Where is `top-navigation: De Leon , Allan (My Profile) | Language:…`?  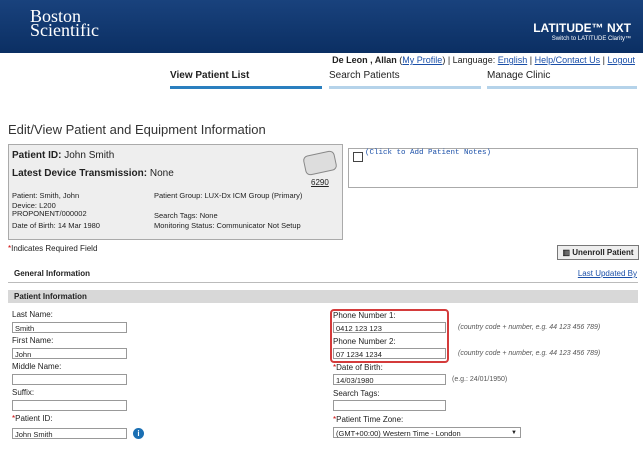
top-navigation: De Leon , Allan (My Profile) | Language:… is located at coordinates (483, 60).